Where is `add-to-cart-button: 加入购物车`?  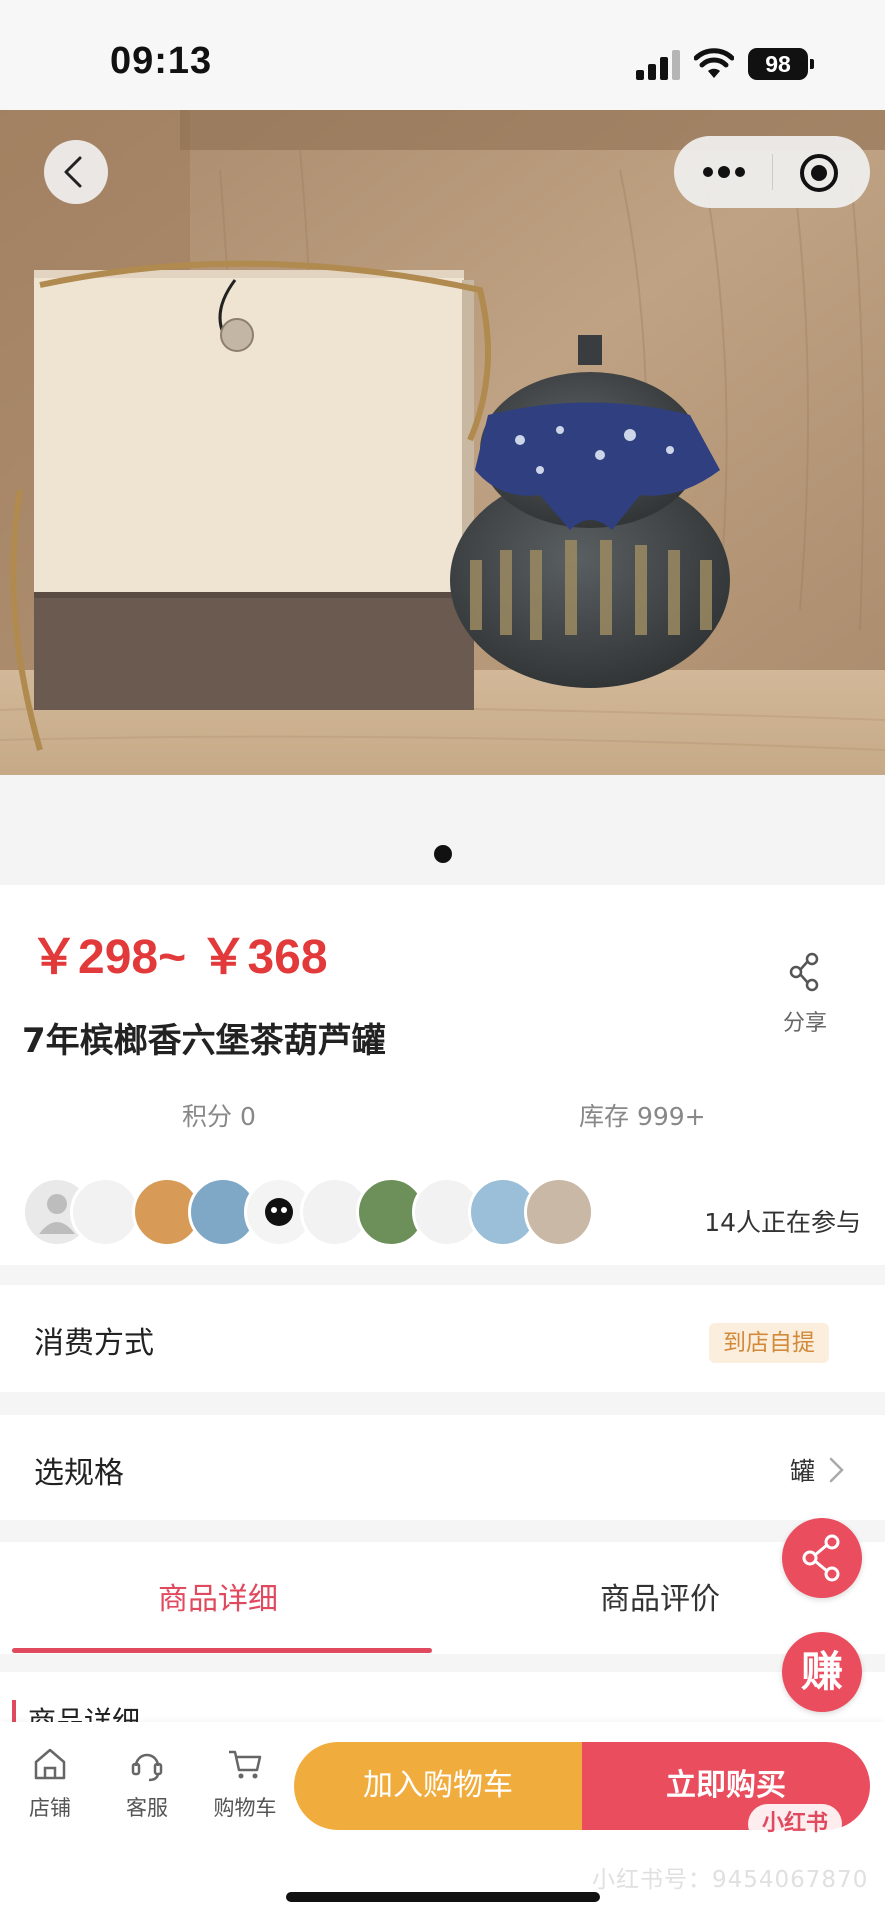
add-to-cart-button: 加入购物车 is located at coordinates (438, 1786).